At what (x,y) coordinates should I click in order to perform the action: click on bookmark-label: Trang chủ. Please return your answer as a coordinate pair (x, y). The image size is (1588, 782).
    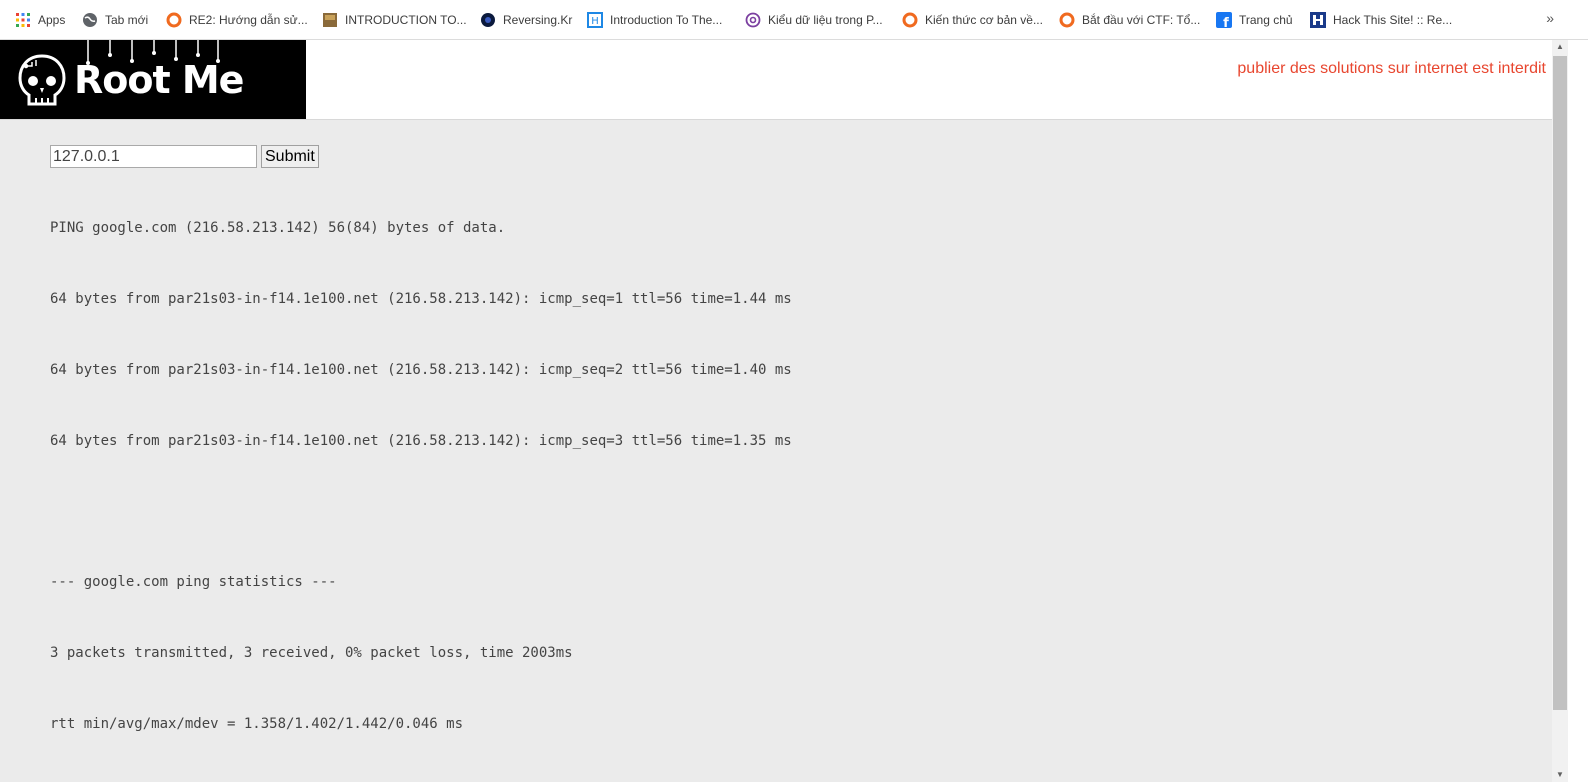
    Looking at the image, I should click on (1266, 20).